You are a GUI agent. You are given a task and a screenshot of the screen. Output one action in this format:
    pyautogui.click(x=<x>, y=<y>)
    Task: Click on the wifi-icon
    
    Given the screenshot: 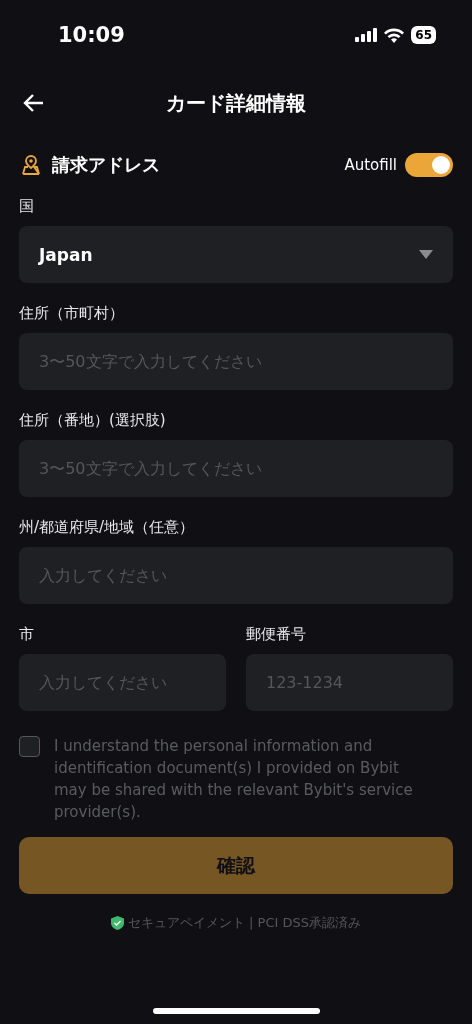 What is the action you would take?
    pyautogui.click(x=394, y=35)
    